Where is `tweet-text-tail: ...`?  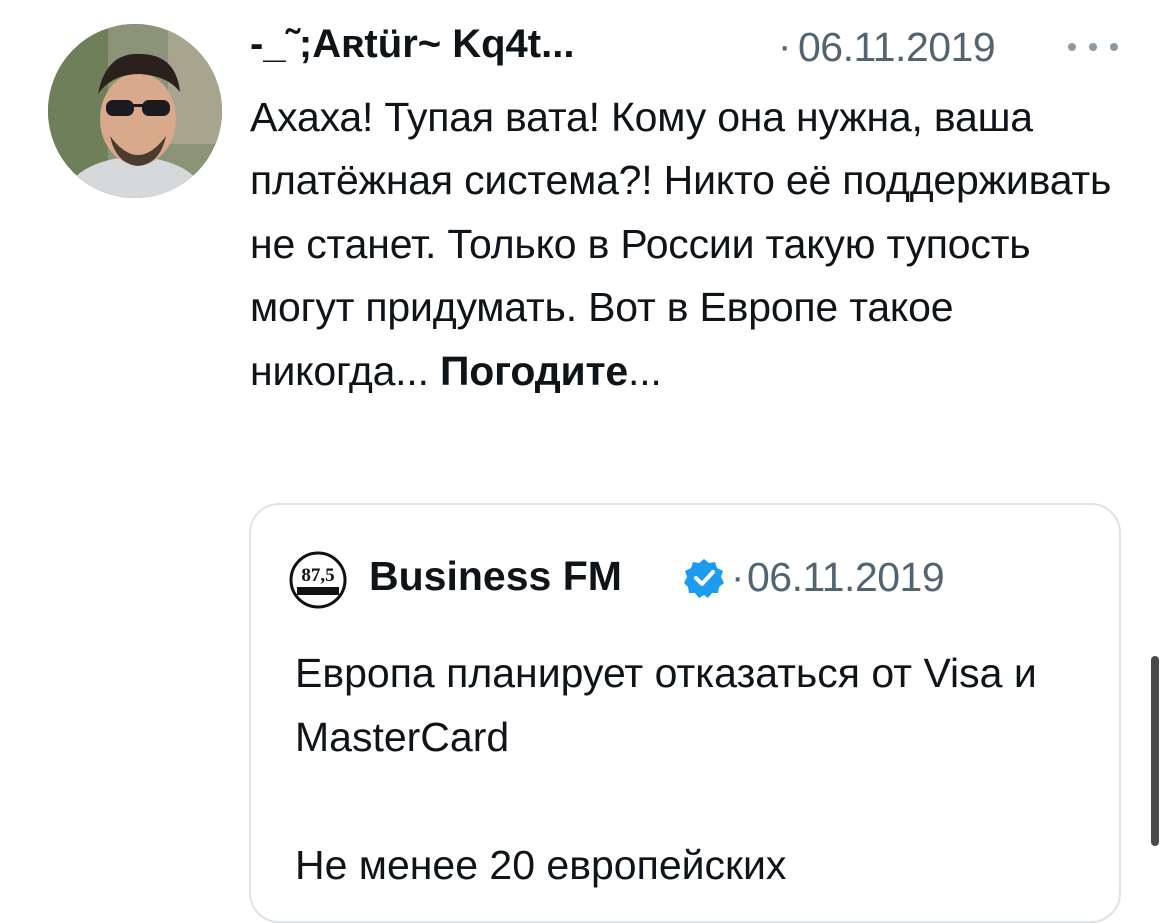 tweet-text-tail: ... is located at coordinates (645, 370).